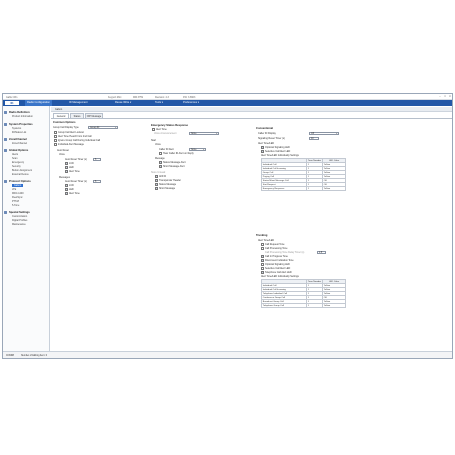 The height and width of the screenshot is (455, 455). Describe the element at coordinates (262, 264) in the screenshot. I see `trunk-optional-signaling-led-checkbox` at that location.